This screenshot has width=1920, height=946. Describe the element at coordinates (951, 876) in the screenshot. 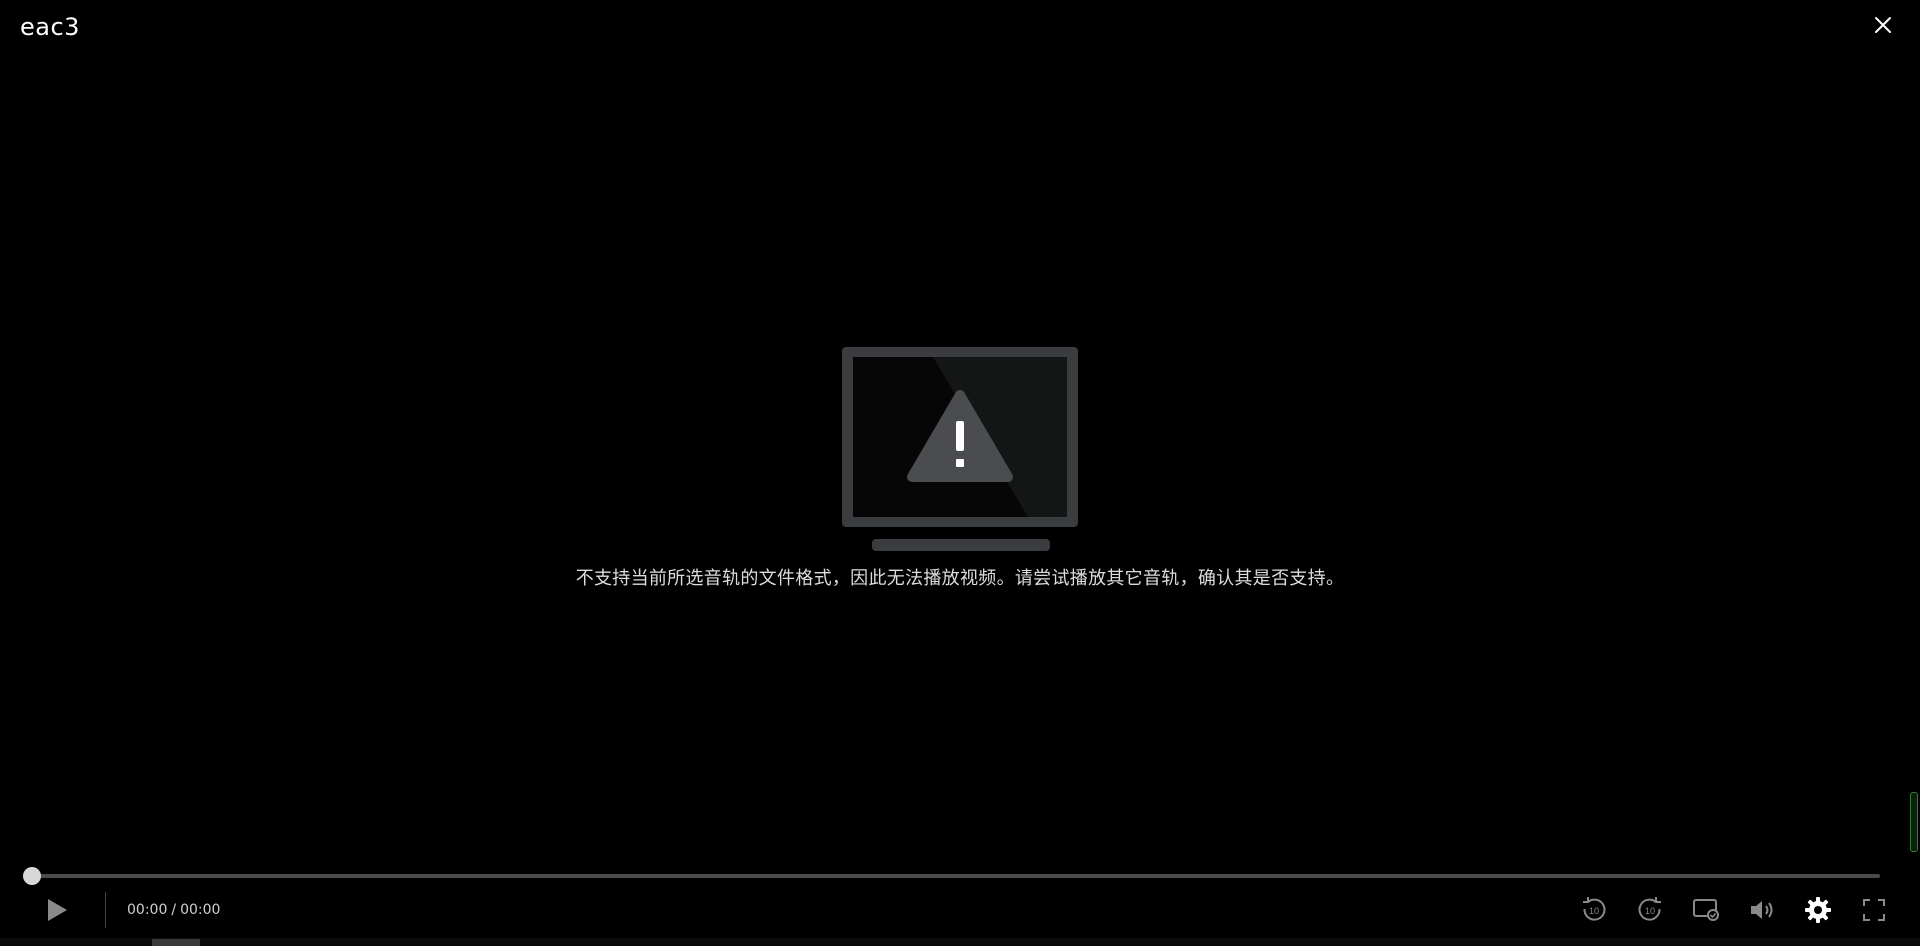

I see `seek-bar` at that location.